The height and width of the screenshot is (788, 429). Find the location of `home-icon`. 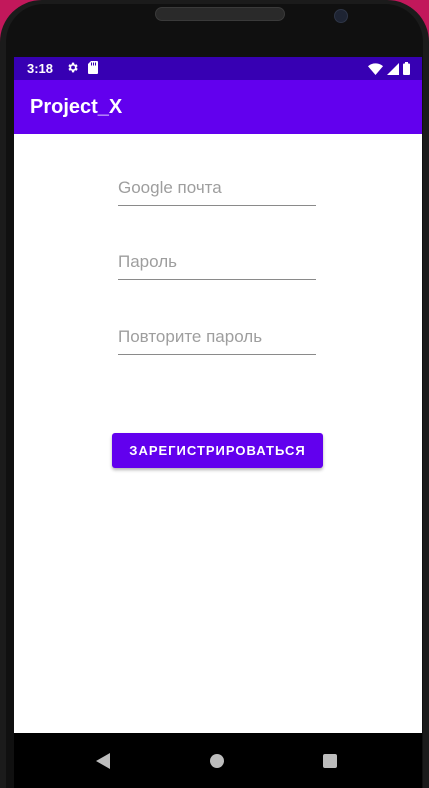

home-icon is located at coordinates (217, 761).